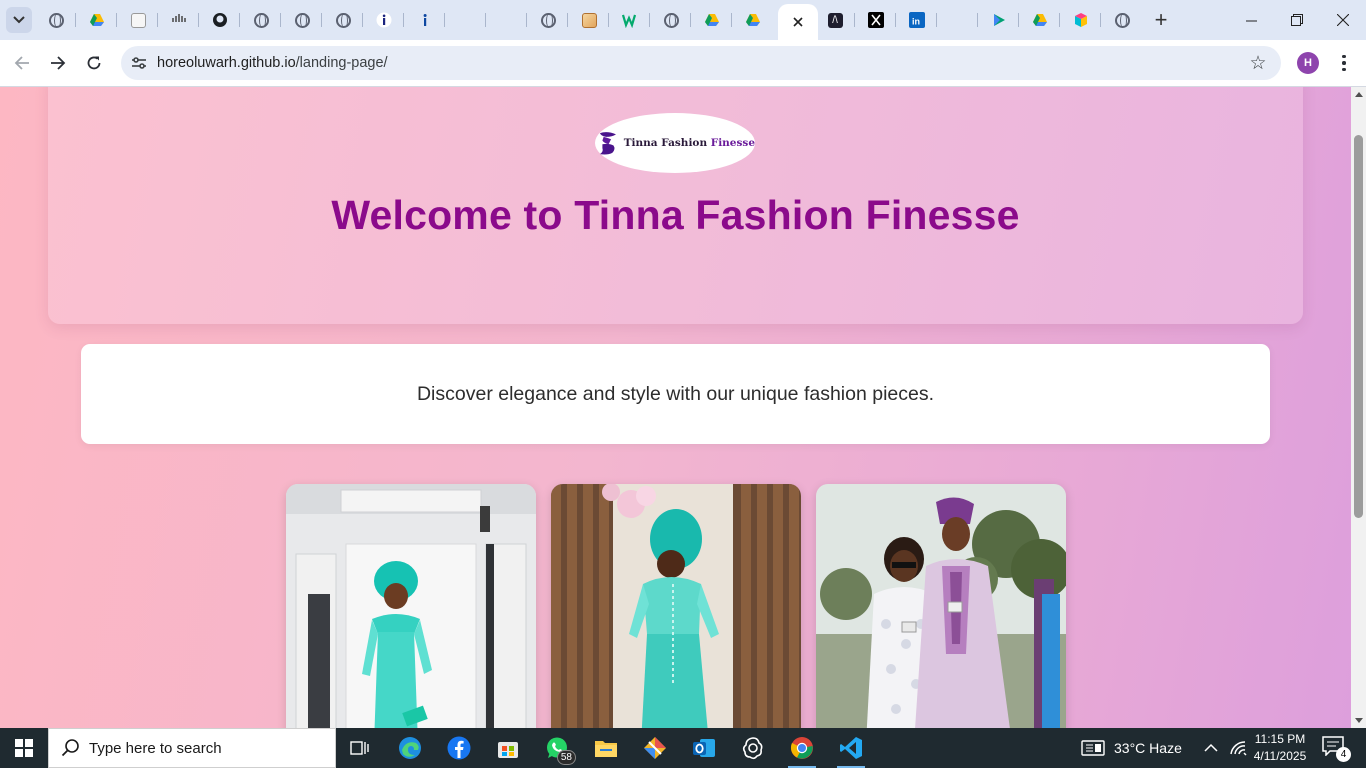 Image resolution: width=1366 pixels, height=768 pixels. I want to click on scroll-down-arrow-icon, so click(1359, 720).